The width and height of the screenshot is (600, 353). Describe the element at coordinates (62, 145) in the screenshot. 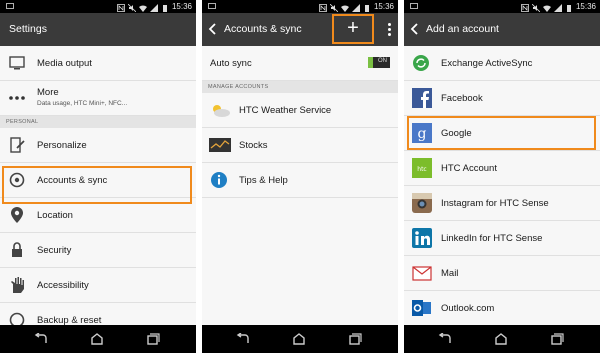

I see `list-item-label: Personalize` at that location.